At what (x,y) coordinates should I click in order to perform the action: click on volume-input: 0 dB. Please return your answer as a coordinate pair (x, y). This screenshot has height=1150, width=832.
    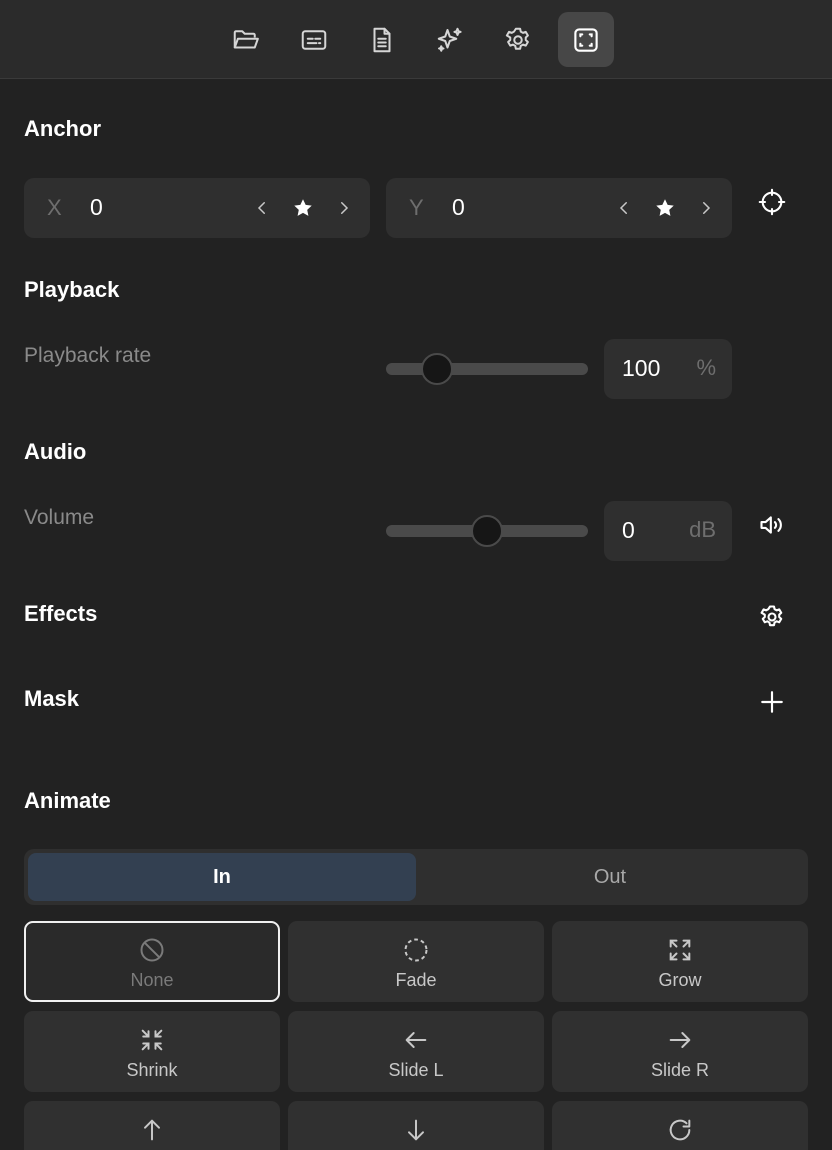
    Looking at the image, I should click on (668, 531).